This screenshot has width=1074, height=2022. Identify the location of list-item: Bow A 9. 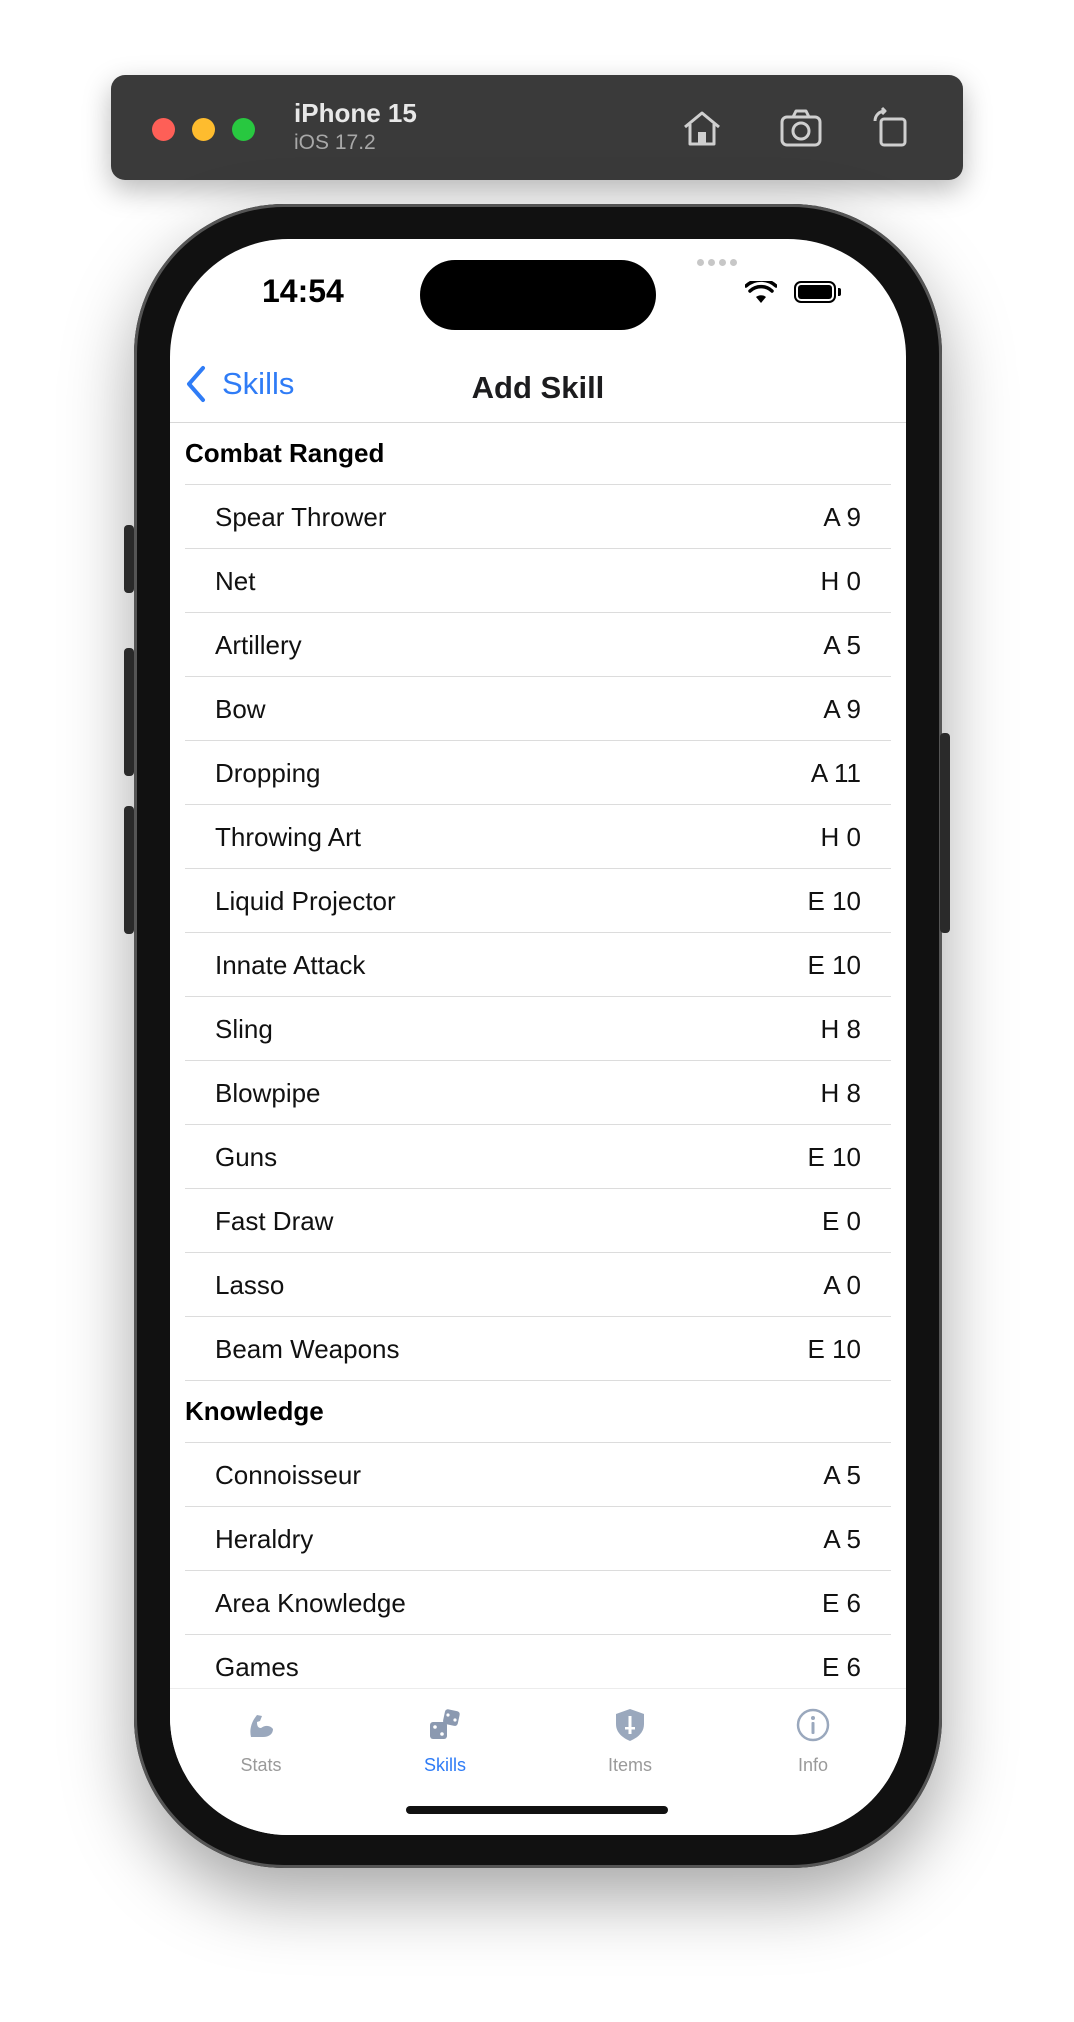
(538, 708).